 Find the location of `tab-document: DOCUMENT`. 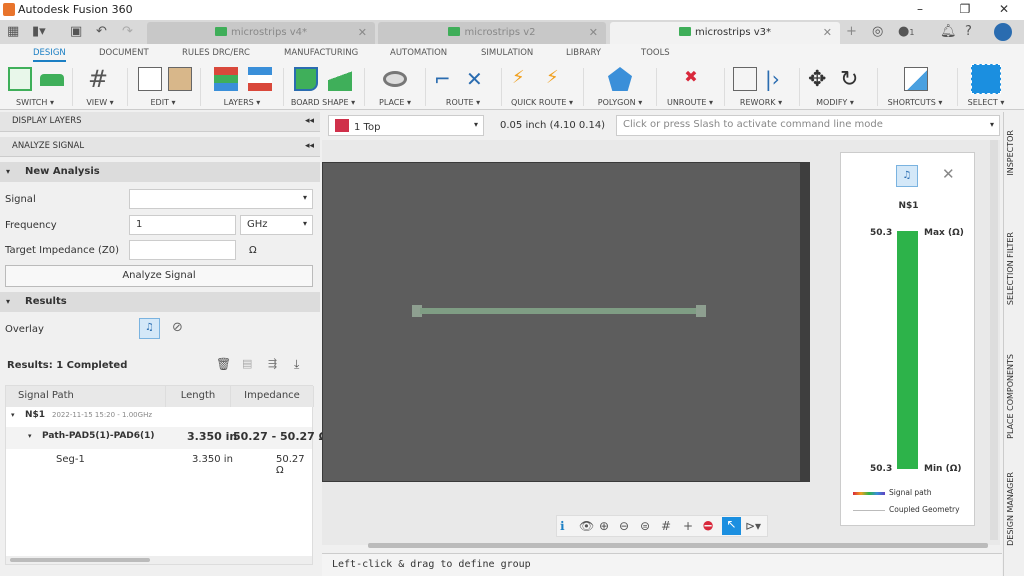

tab-document: DOCUMENT is located at coordinates (124, 53).